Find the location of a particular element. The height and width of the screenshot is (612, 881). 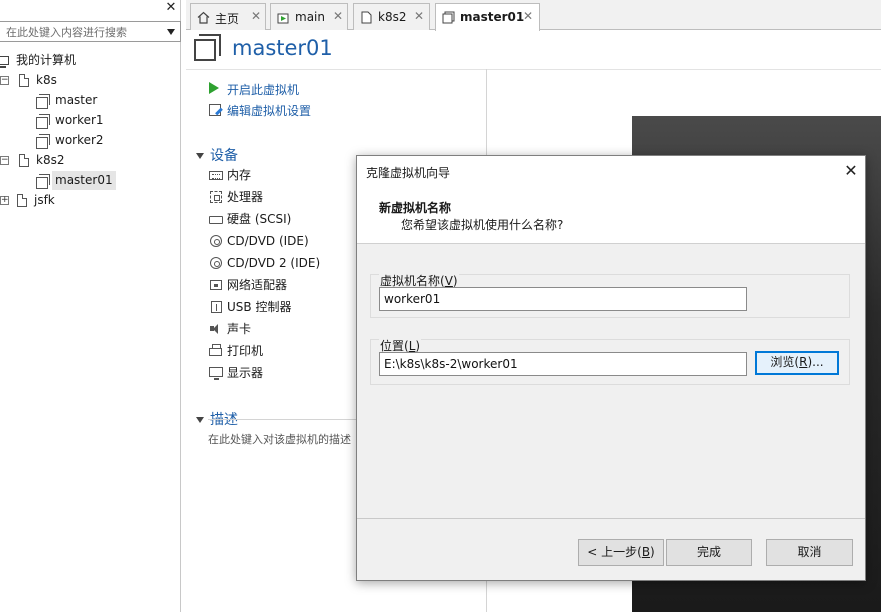

tab-label: main is located at coordinates (310, 17).